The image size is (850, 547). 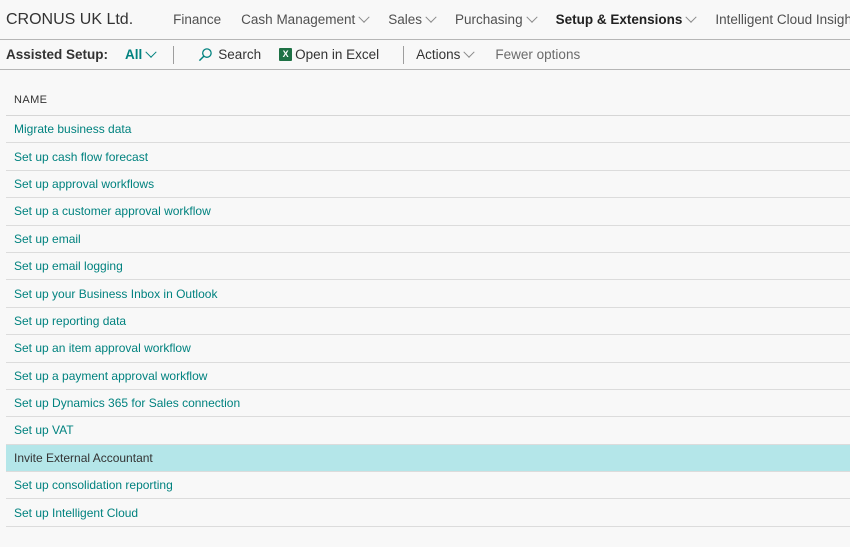 I want to click on excel-icon: X, so click(x=286, y=54).